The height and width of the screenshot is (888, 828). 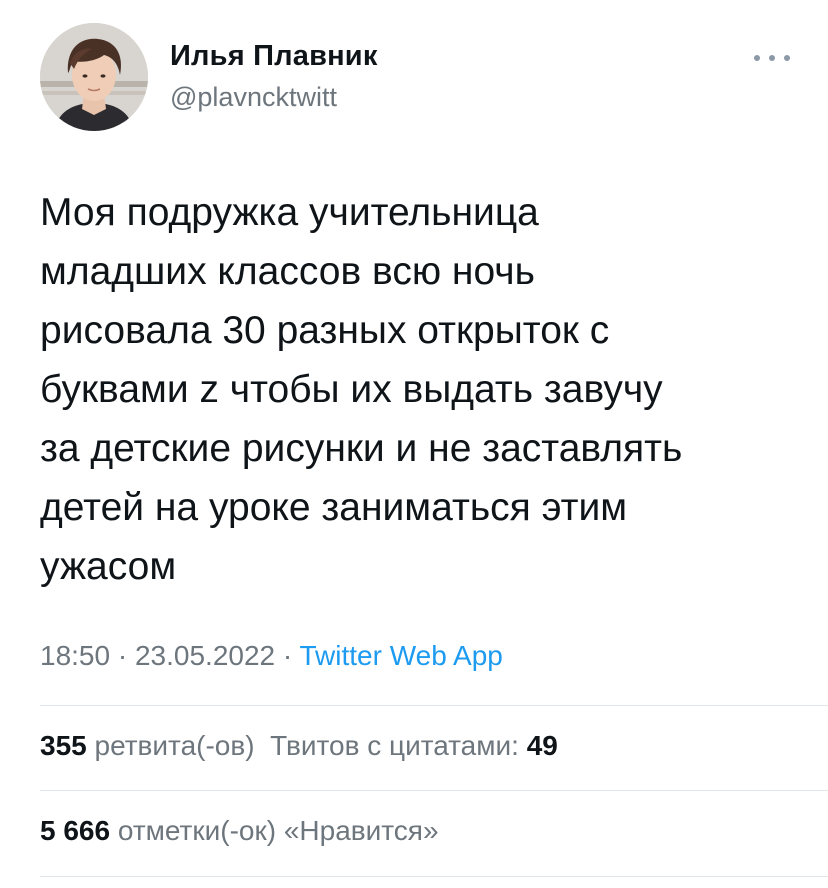 What do you see at coordinates (542, 745) in the screenshot?
I see `quotes-count: 49` at bounding box center [542, 745].